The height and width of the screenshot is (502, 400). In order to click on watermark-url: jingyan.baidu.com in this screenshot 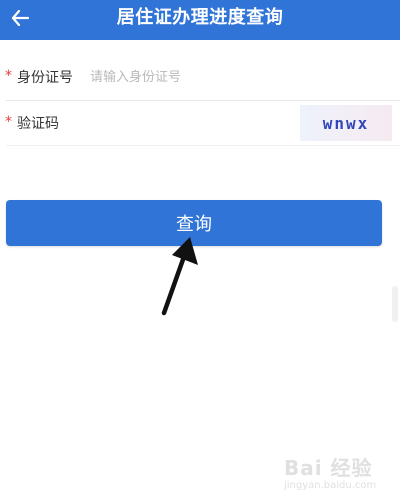, I will do `click(330, 485)`.